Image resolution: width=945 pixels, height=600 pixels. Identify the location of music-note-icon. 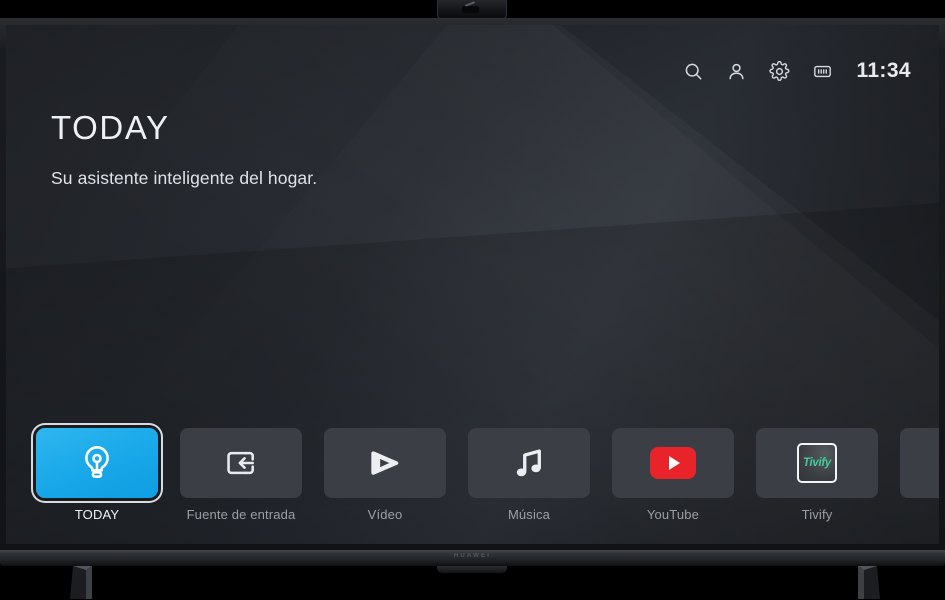
(529, 463).